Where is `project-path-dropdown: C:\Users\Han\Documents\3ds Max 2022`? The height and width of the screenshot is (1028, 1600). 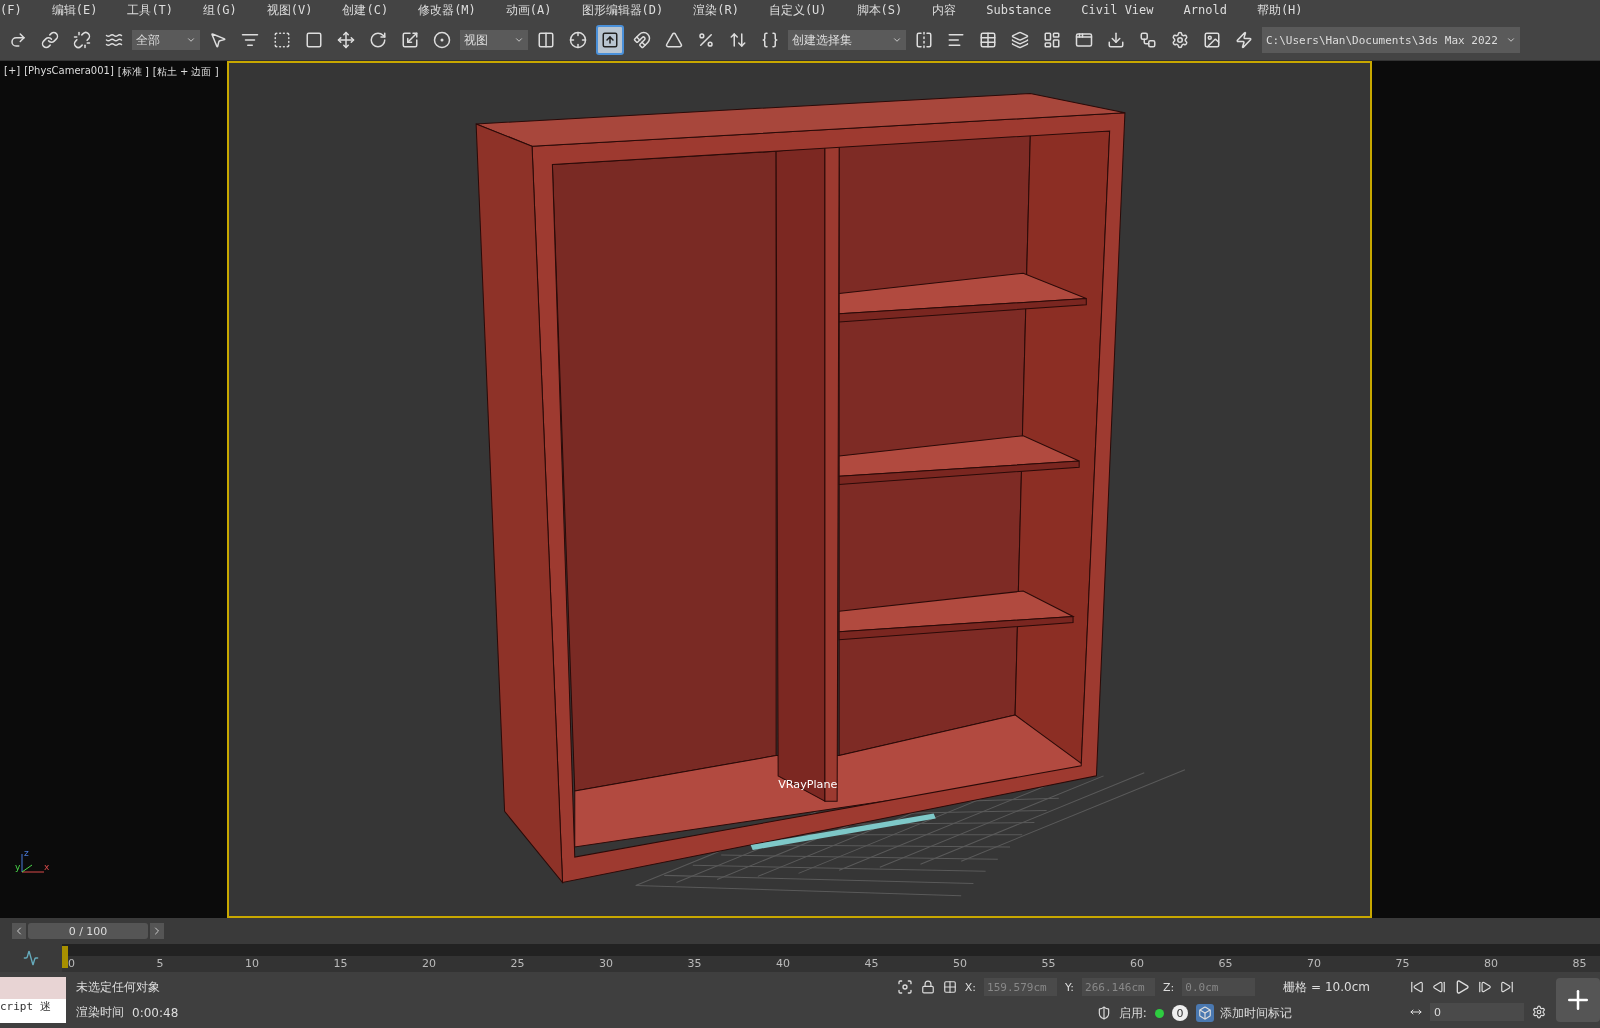
project-path-dropdown: C:\Users\Han\Documents\3ds Max 2022 is located at coordinates (1391, 40).